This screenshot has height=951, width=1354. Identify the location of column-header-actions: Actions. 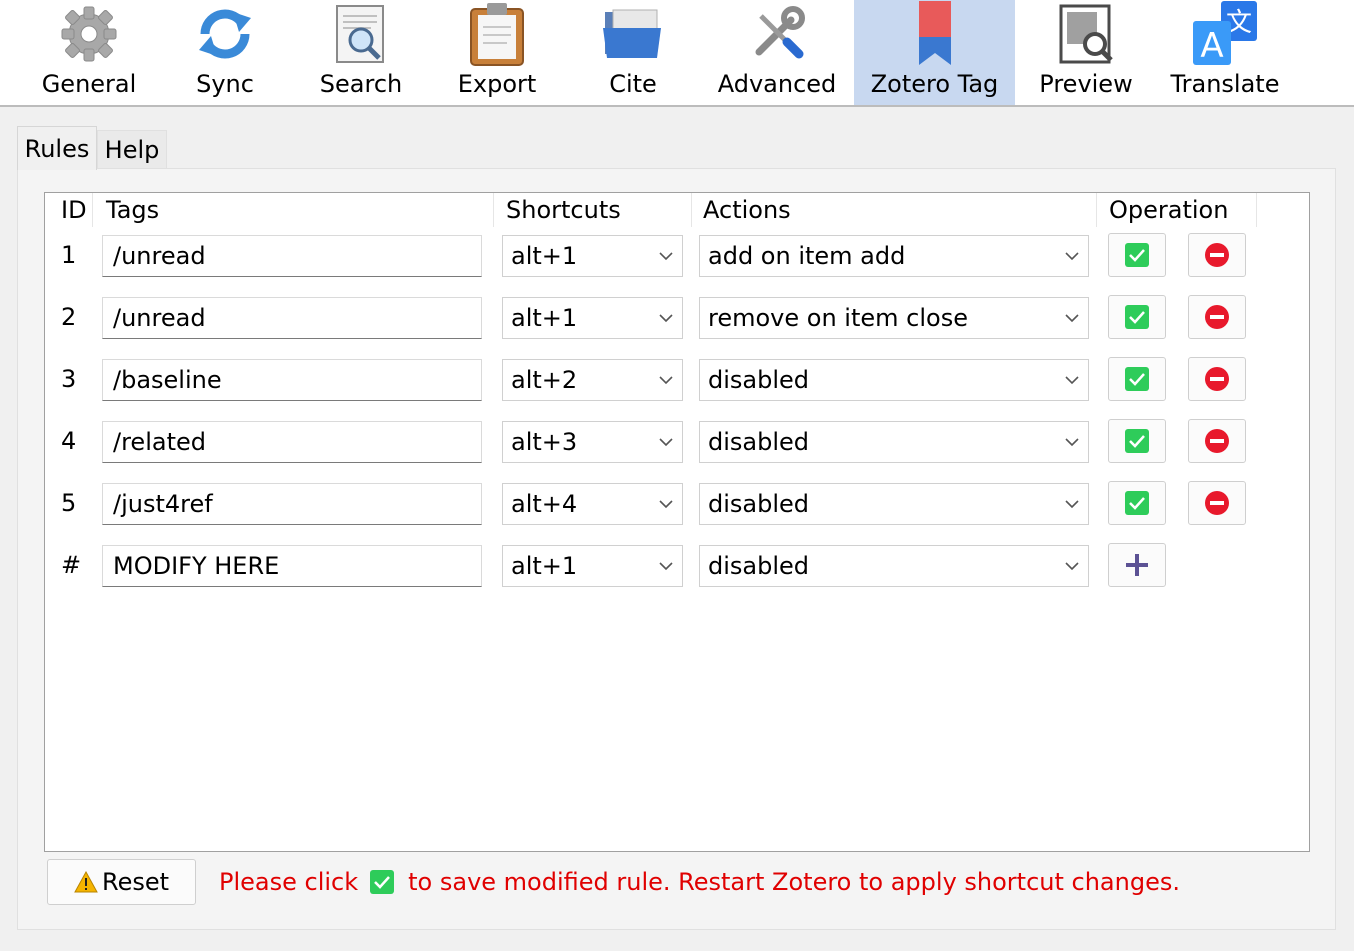
(895, 210).